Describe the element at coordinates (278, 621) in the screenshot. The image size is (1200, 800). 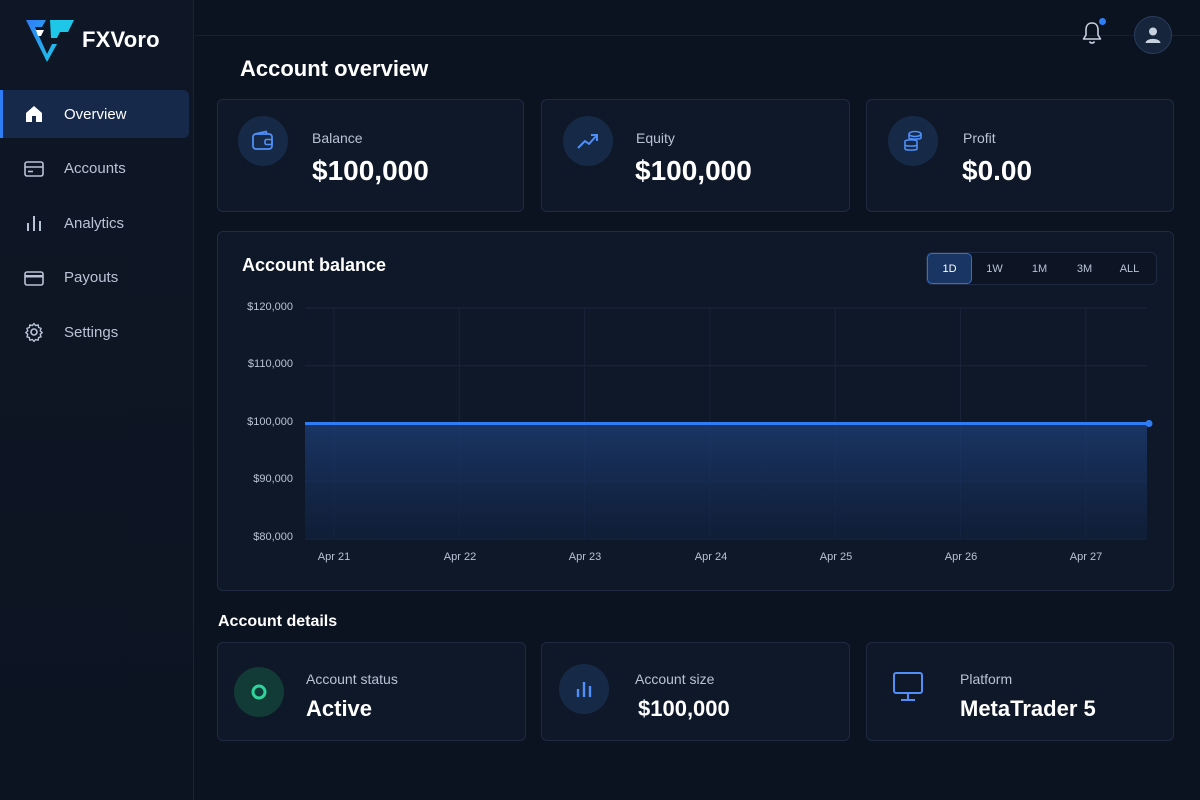
I see `account-details-title: Account details` at that location.